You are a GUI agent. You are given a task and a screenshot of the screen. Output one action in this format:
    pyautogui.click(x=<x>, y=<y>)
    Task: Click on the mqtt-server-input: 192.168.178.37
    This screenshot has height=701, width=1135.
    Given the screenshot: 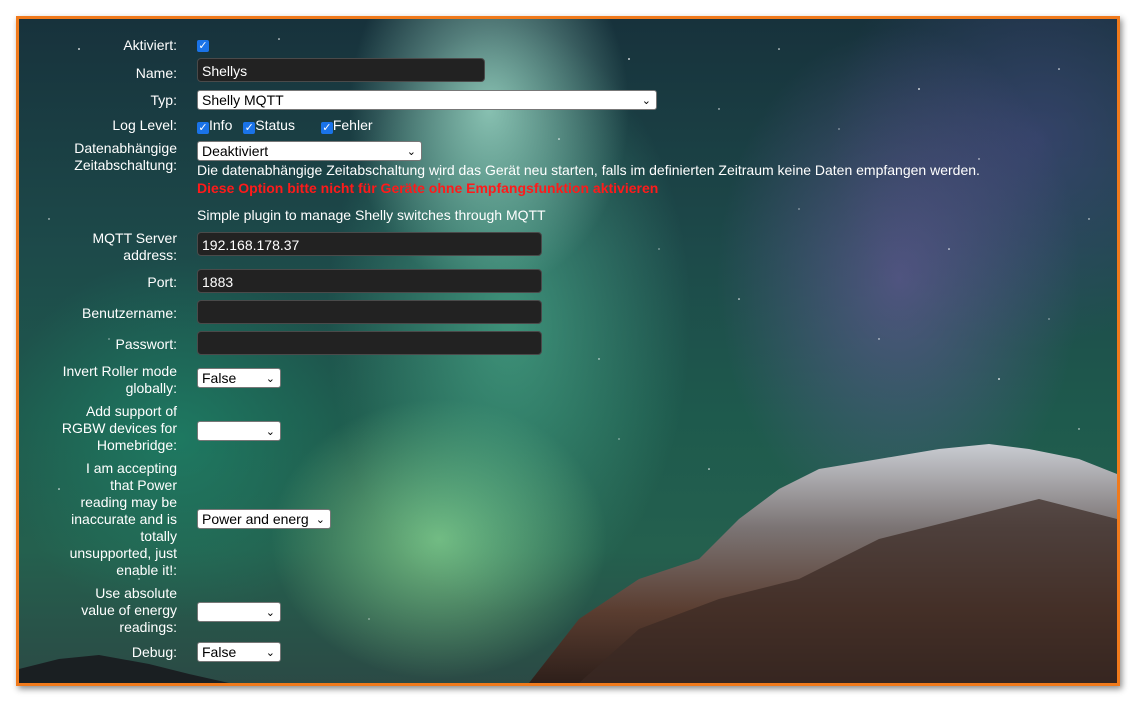 What is the action you would take?
    pyautogui.click(x=369, y=244)
    